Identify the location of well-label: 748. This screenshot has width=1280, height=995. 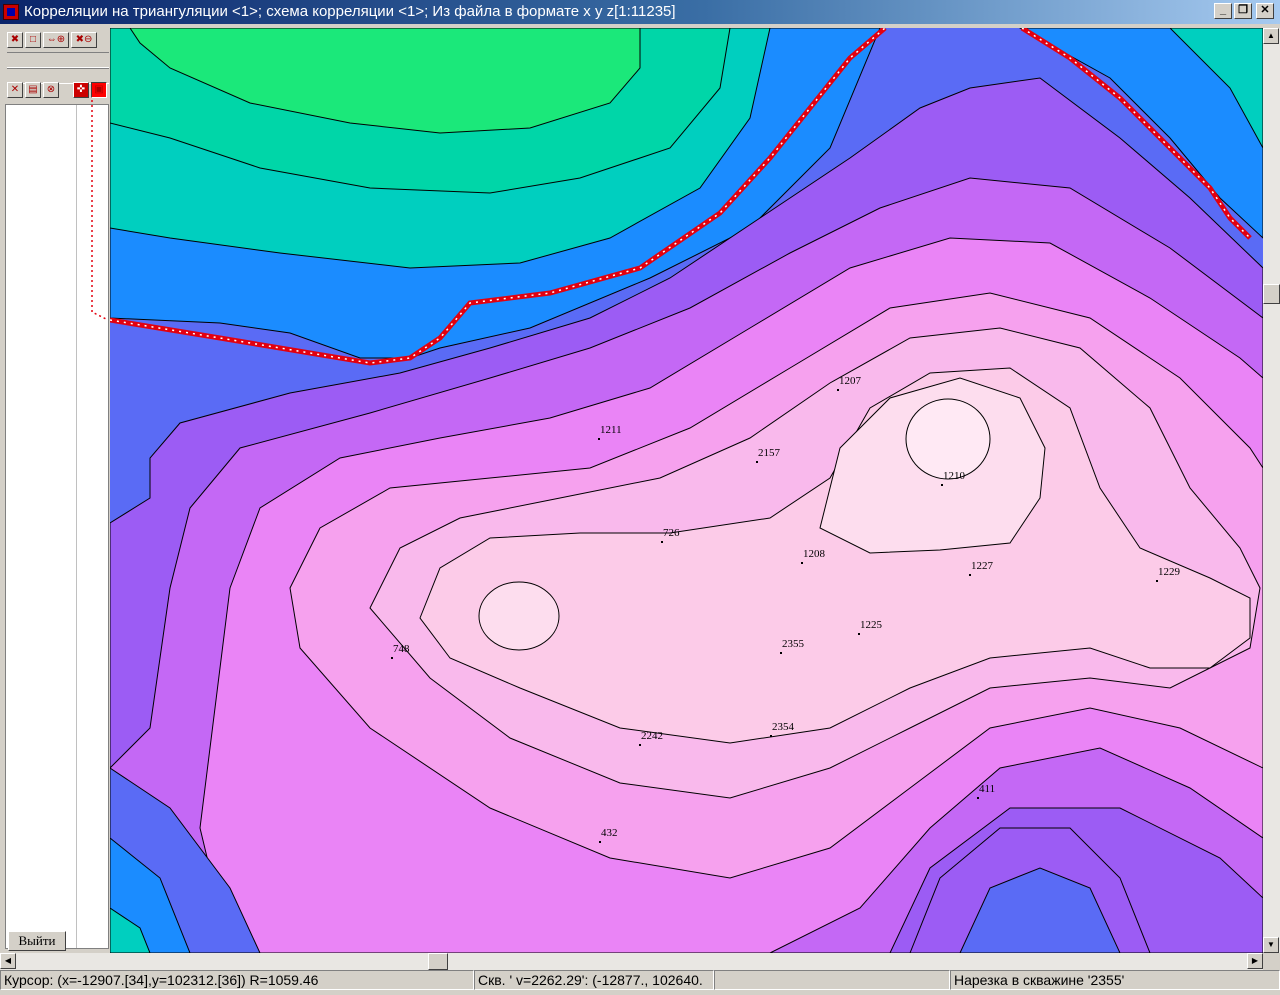
(401, 649).